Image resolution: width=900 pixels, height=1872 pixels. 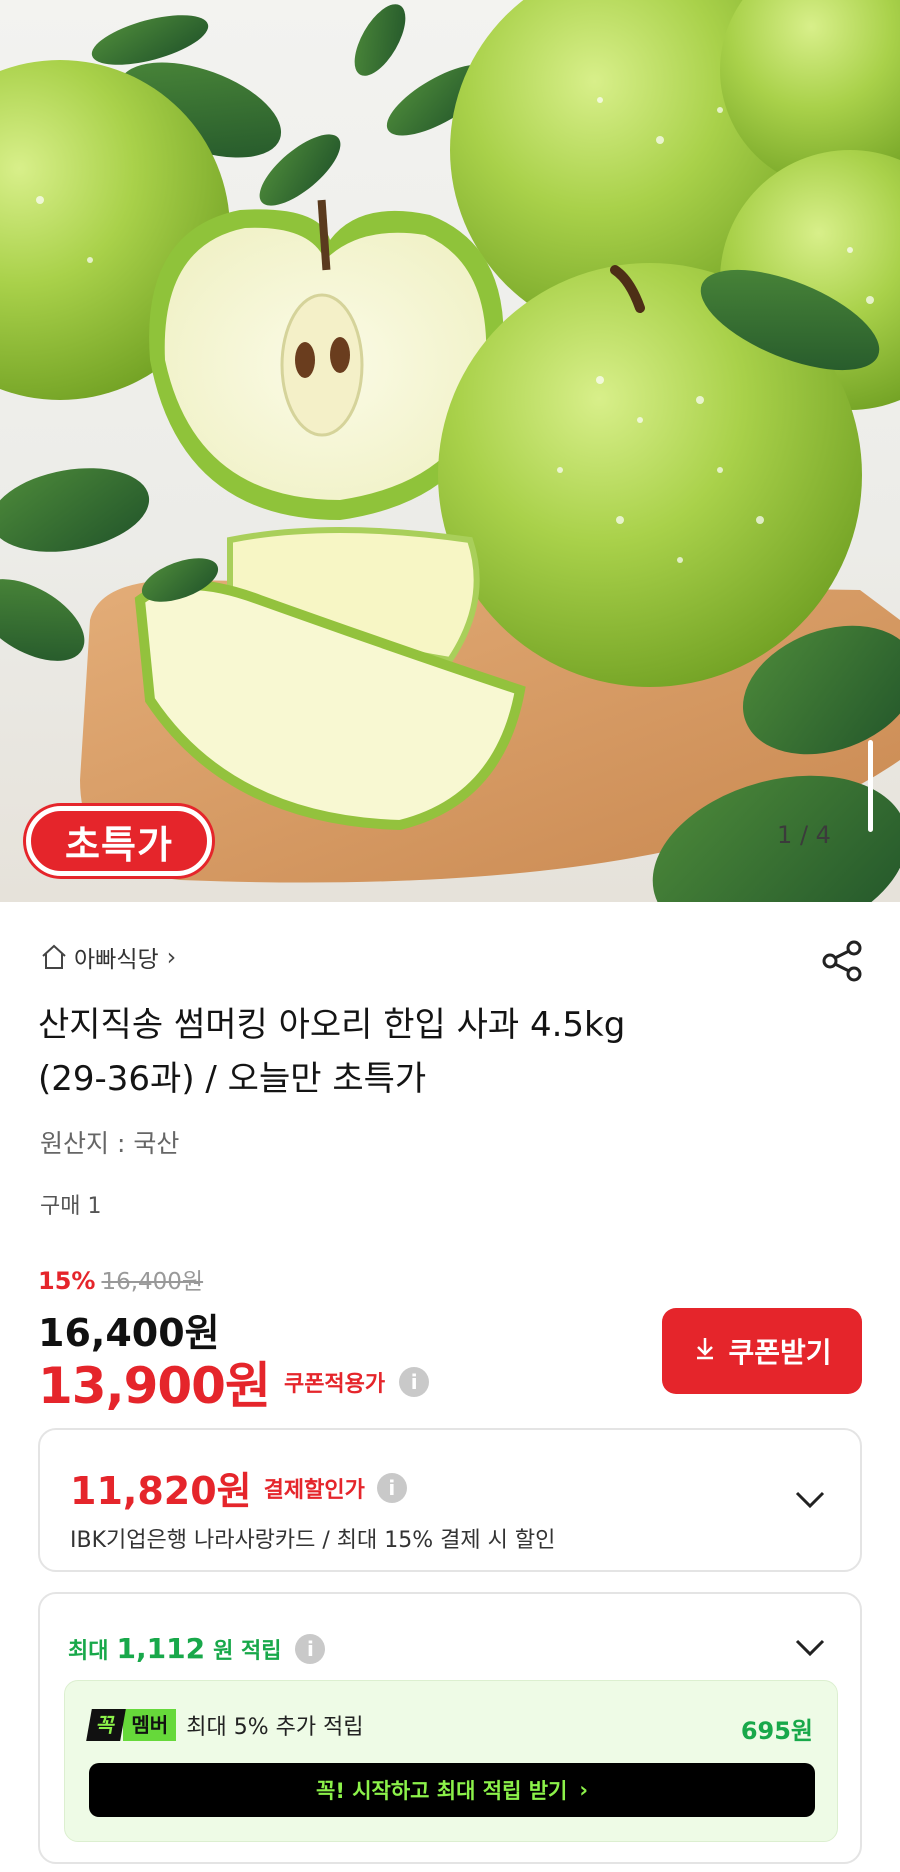 I want to click on special-price-badge: 초특가, so click(x=119, y=841).